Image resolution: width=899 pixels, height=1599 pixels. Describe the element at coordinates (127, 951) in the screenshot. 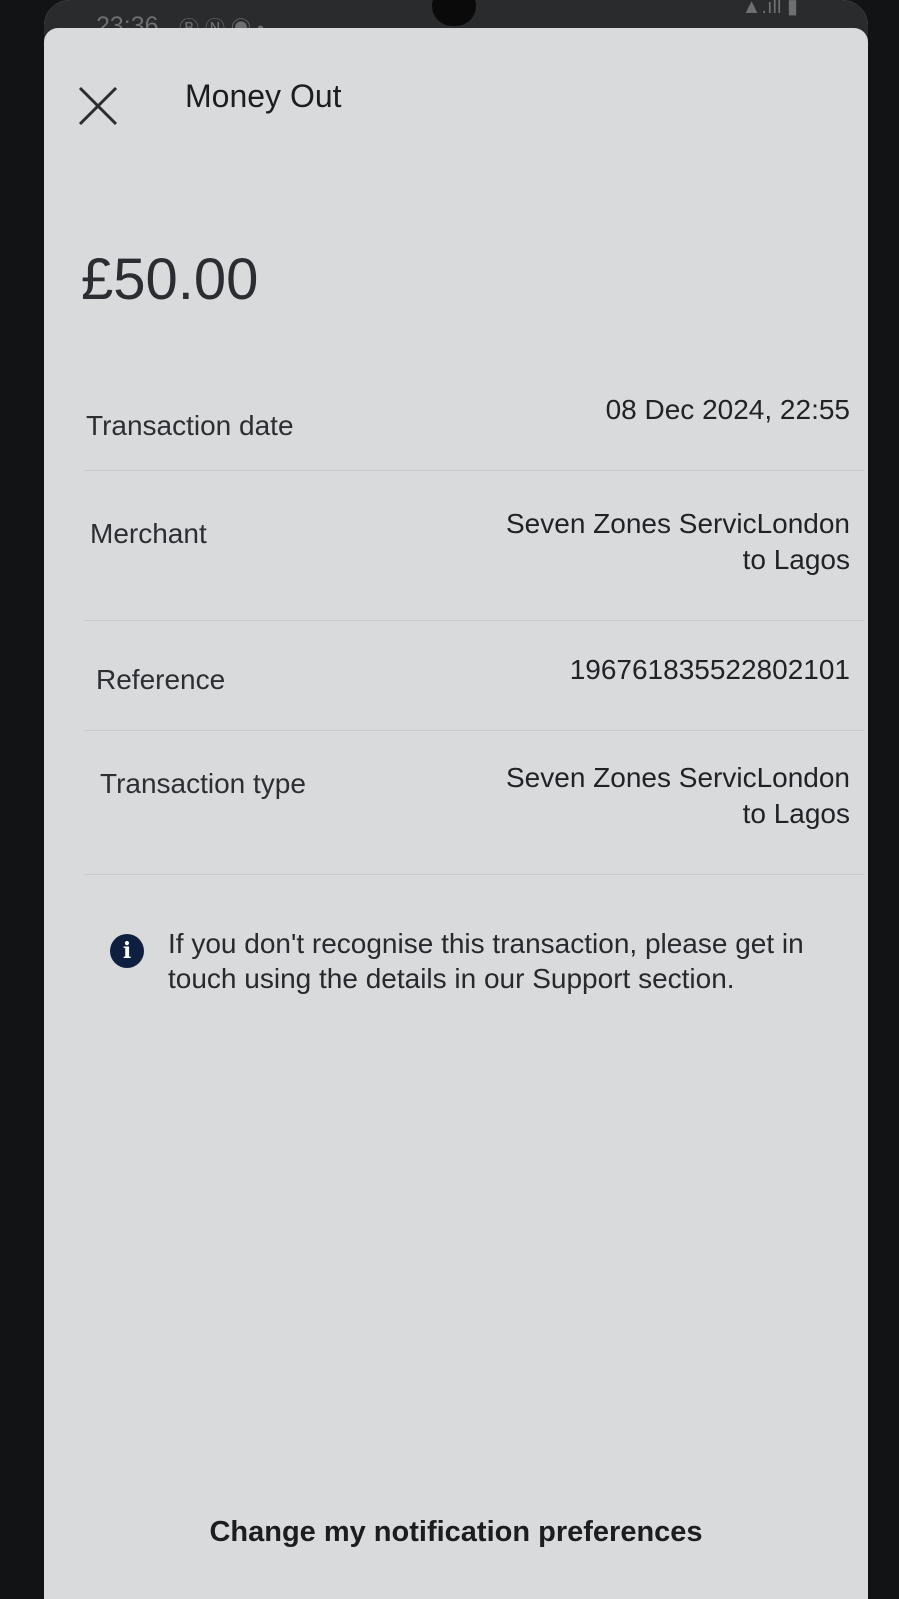

I see `info-icon: i` at that location.